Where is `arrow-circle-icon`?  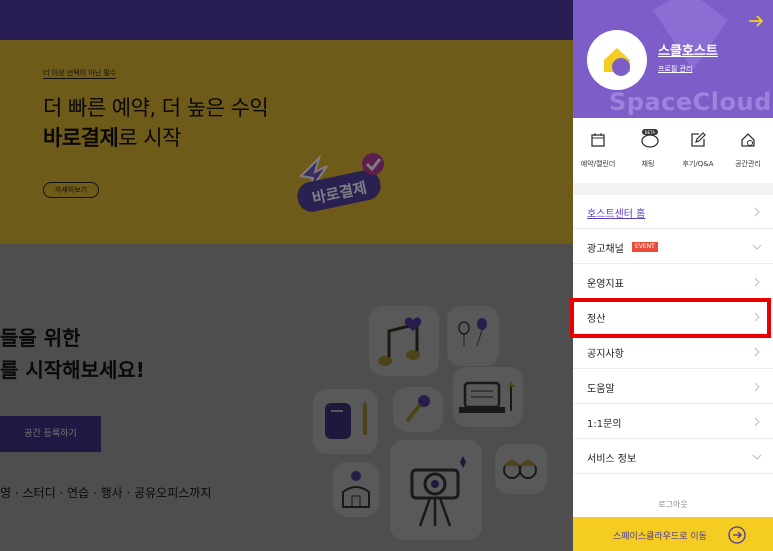
arrow-circle-icon is located at coordinates (737, 535).